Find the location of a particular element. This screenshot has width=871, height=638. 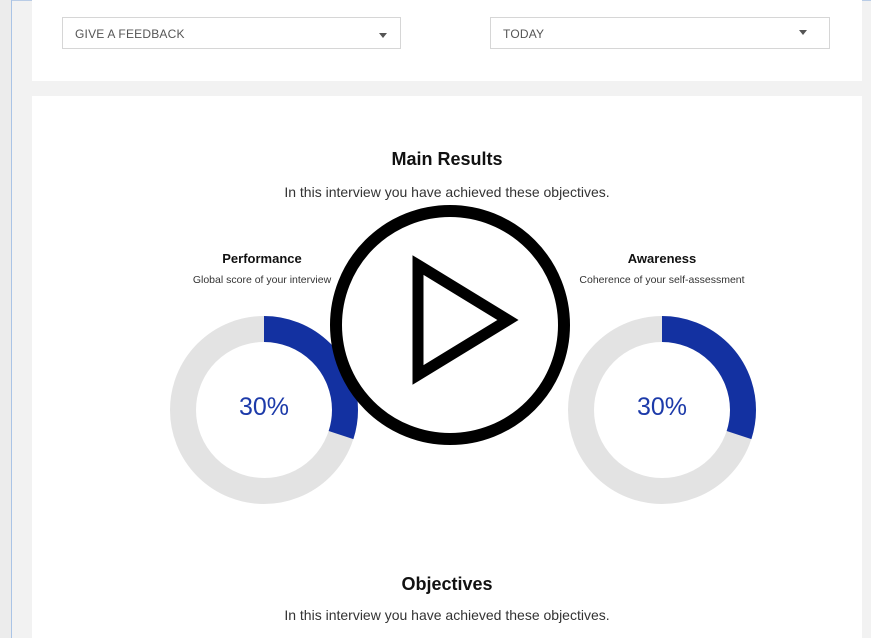

main-results-title: Main Results is located at coordinates (447, 159).